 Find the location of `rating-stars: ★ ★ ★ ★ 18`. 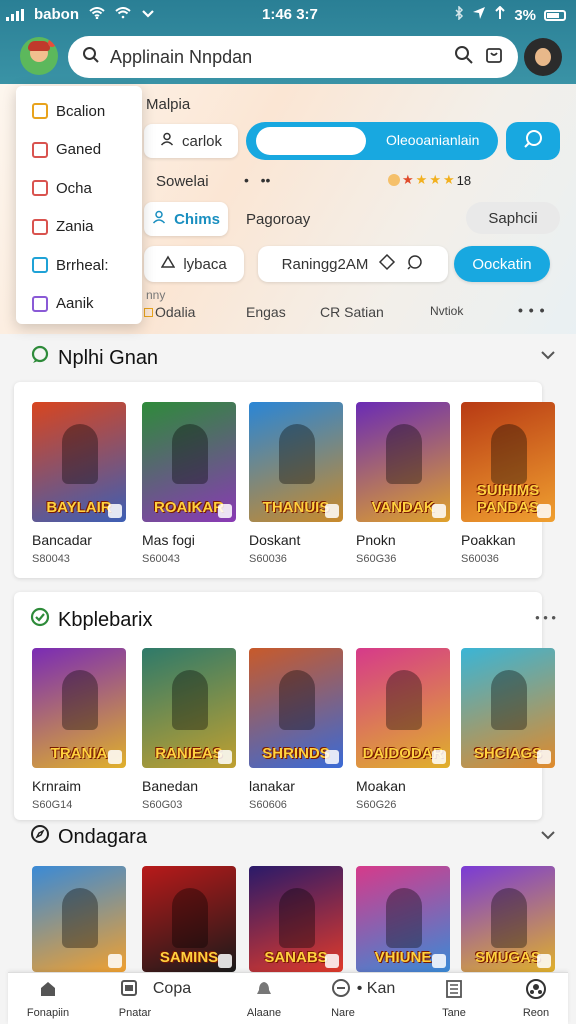

rating-stars: ★ ★ ★ ★ 18 is located at coordinates (429, 180).